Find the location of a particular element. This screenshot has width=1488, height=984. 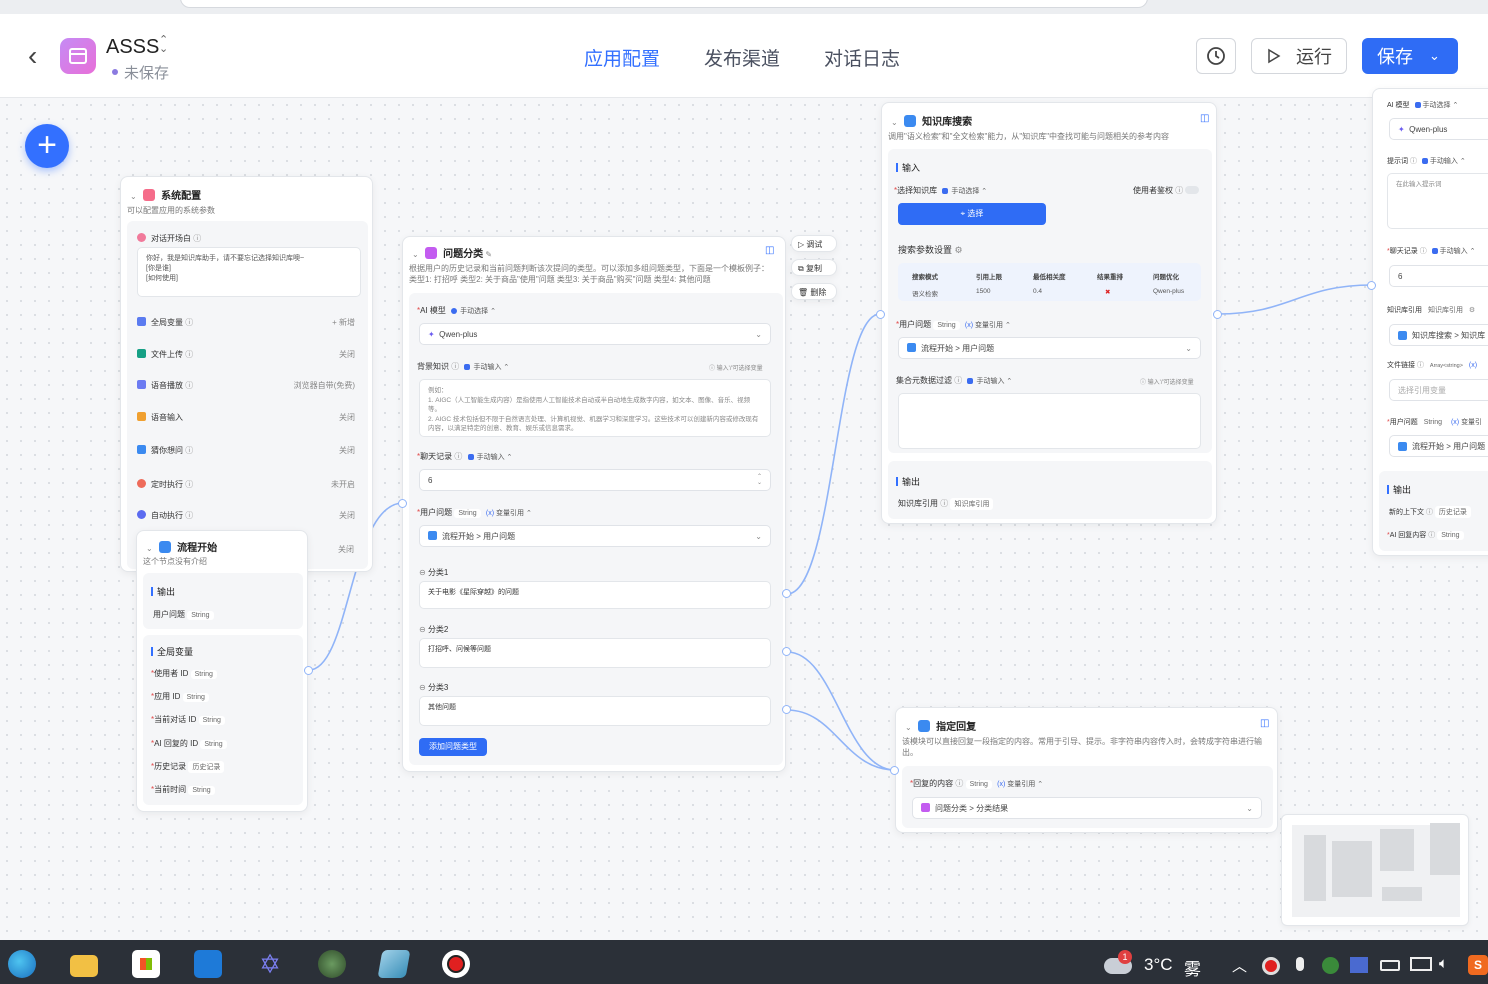

kb-input-handle is located at coordinates (880, 314).